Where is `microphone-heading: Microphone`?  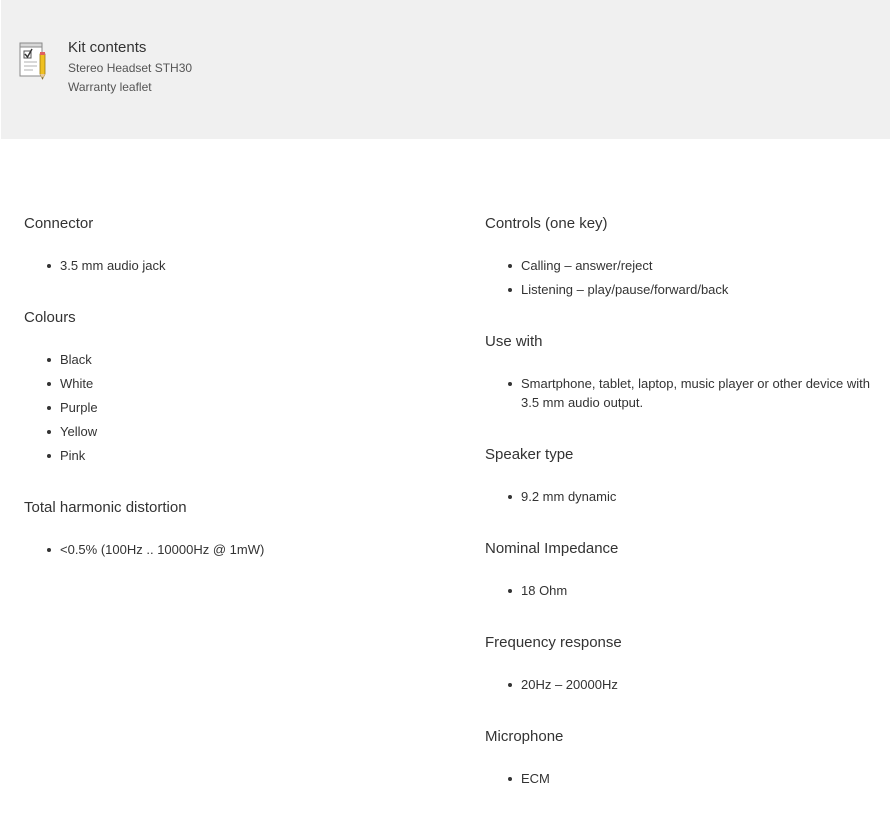
microphone-heading: Microphone is located at coordinates (524, 736).